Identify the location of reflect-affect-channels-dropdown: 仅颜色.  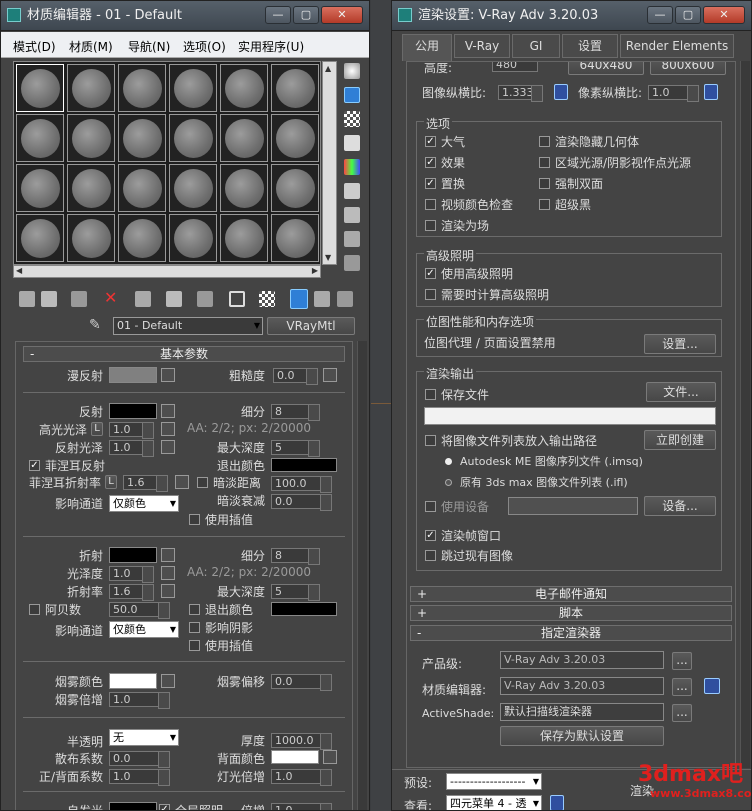
(144, 503).